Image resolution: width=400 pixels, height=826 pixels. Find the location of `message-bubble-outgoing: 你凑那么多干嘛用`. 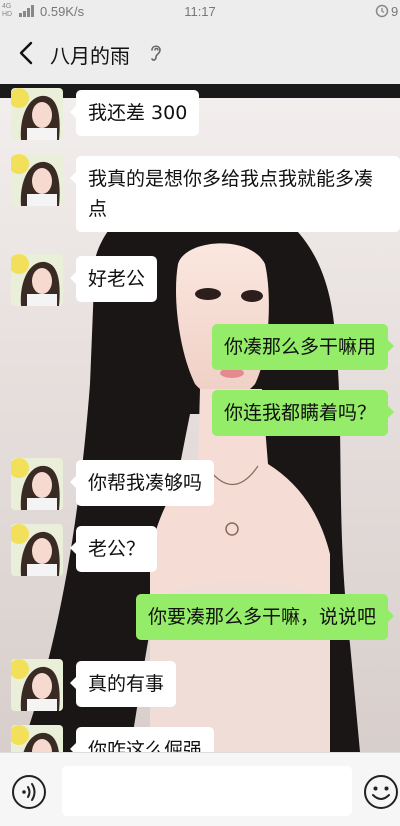

message-bubble-outgoing: 你凑那么多干嘛用 is located at coordinates (303, 347).